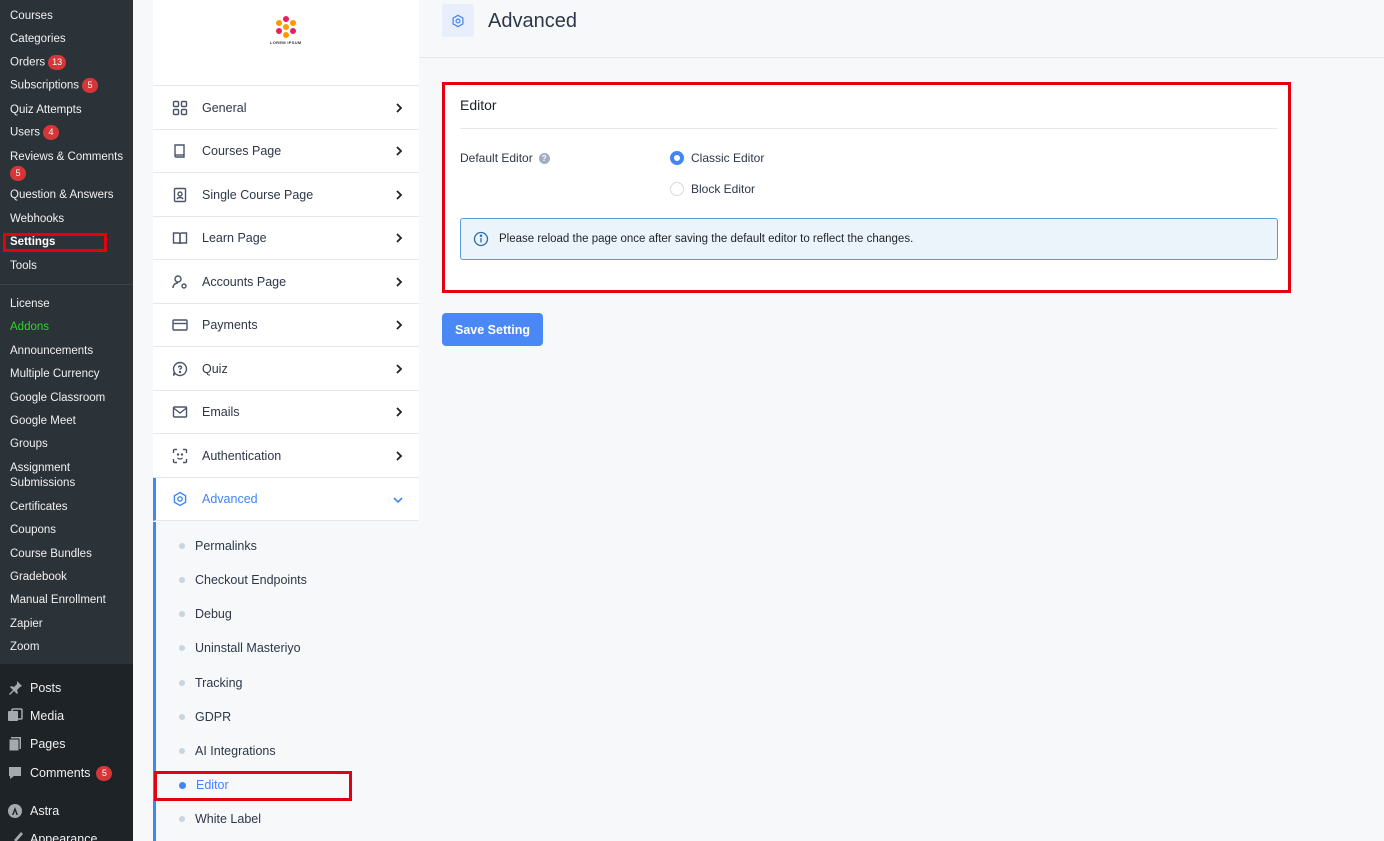  What do you see at coordinates (901, 29) in the screenshot?
I see `page-header: Advanced` at bounding box center [901, 29].